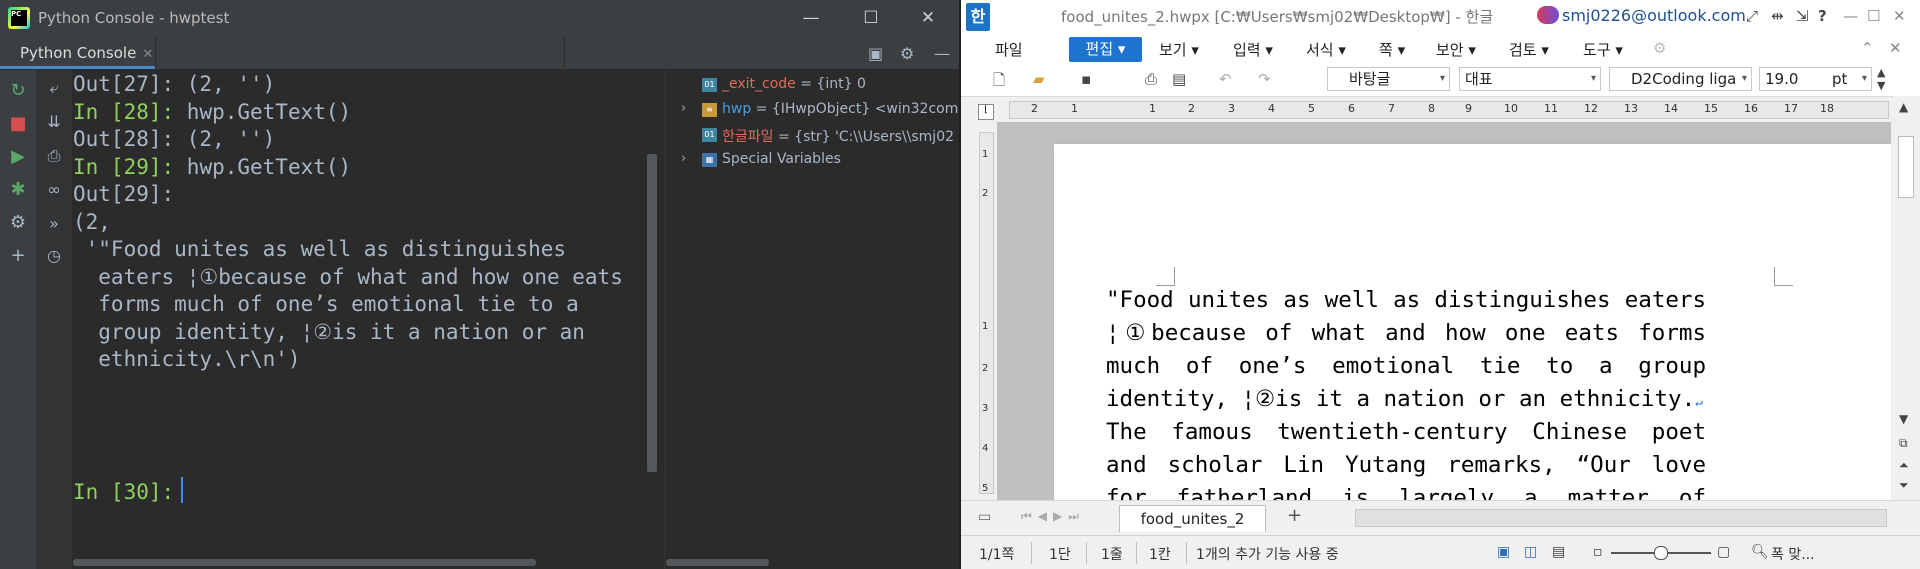 The image size is (1920, 569). Describe the element at coordinates (18, 90) in the screenshot. I see `rerun-icon: ↻` at that location.